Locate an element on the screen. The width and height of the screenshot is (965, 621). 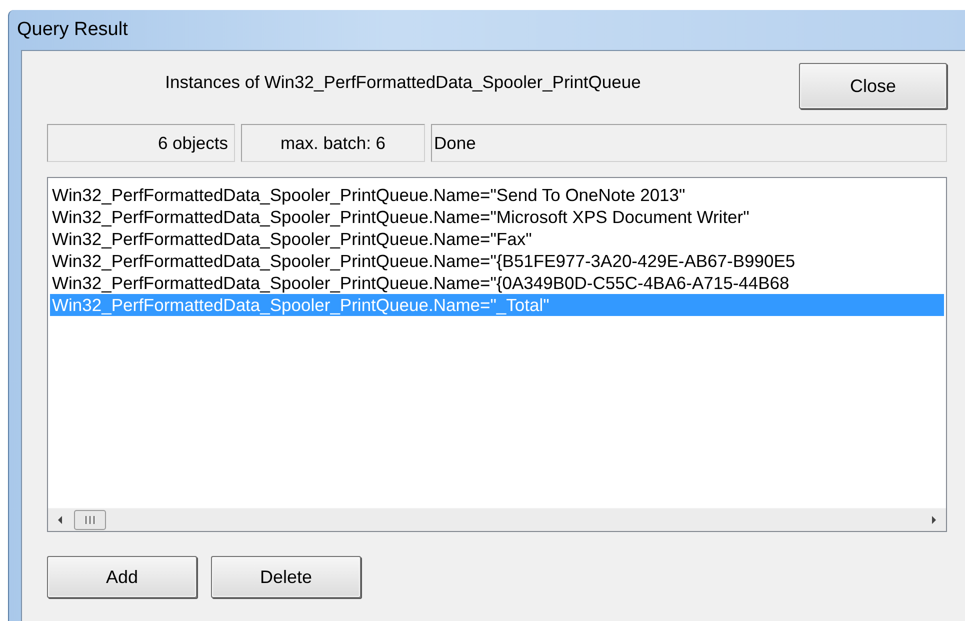
status-pane: max. batch: 6 is located at coordinates (333, 143).